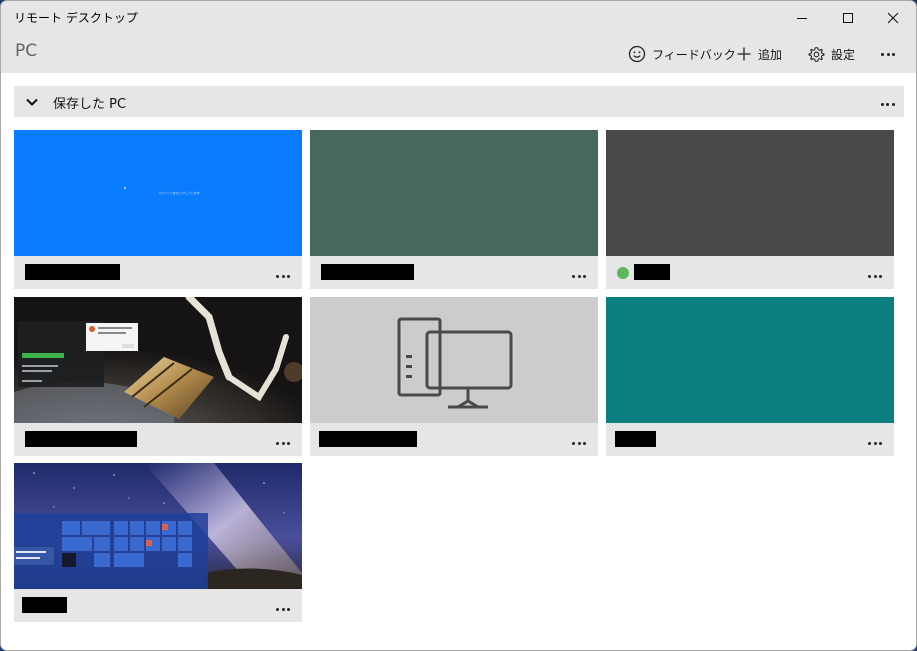  I want to click on chevron-down-icon, so click(32, 102).